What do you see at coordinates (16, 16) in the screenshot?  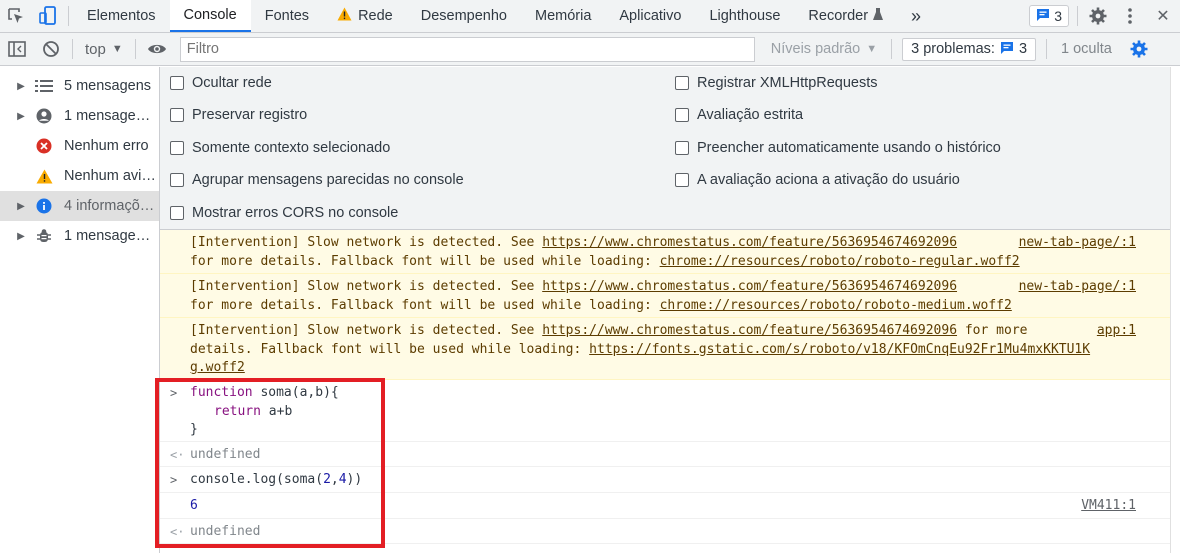 I see `inspect-element-icon` at bounding box center [16, 16].